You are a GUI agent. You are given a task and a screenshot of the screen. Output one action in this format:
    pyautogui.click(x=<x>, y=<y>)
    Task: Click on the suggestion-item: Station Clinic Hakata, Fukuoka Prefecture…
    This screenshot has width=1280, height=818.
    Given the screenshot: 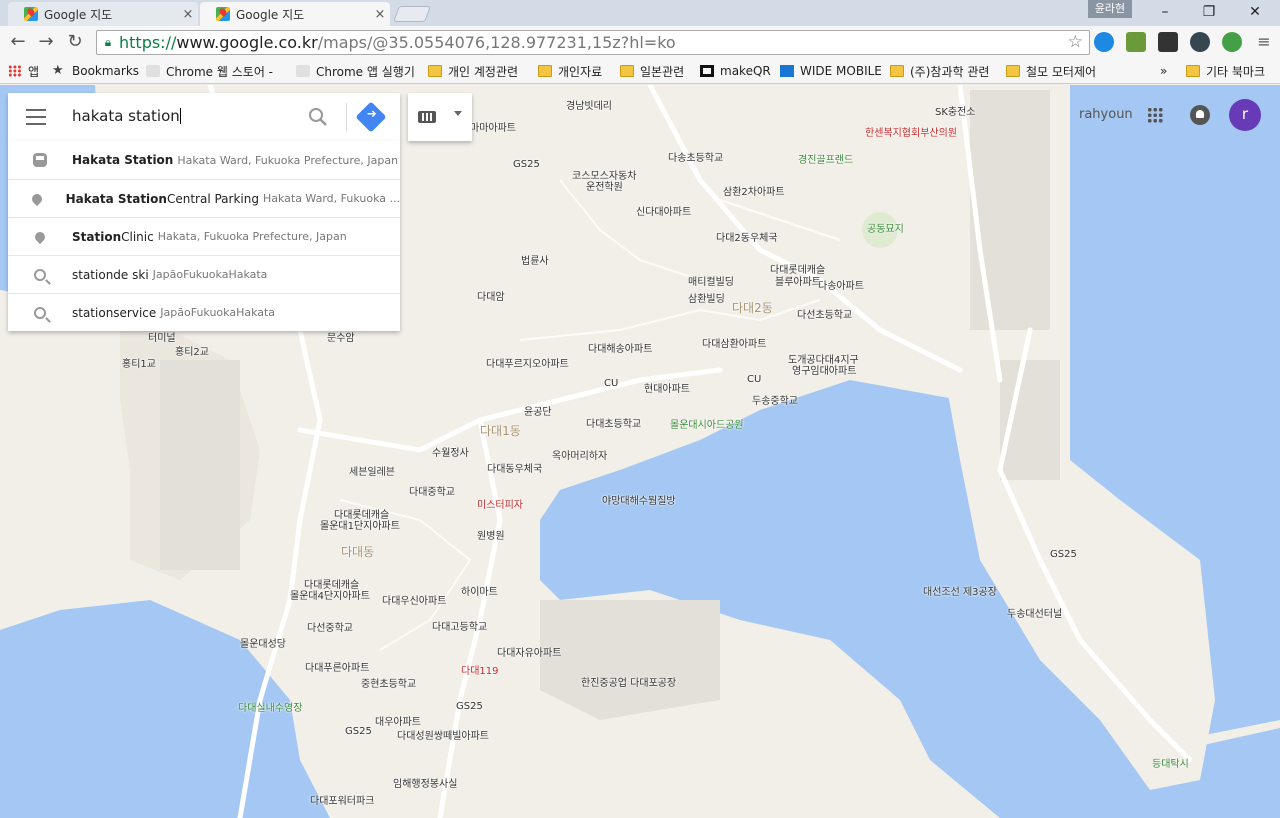 What is the action you would take?
    pyautogui.click(x=204, y=236)
    